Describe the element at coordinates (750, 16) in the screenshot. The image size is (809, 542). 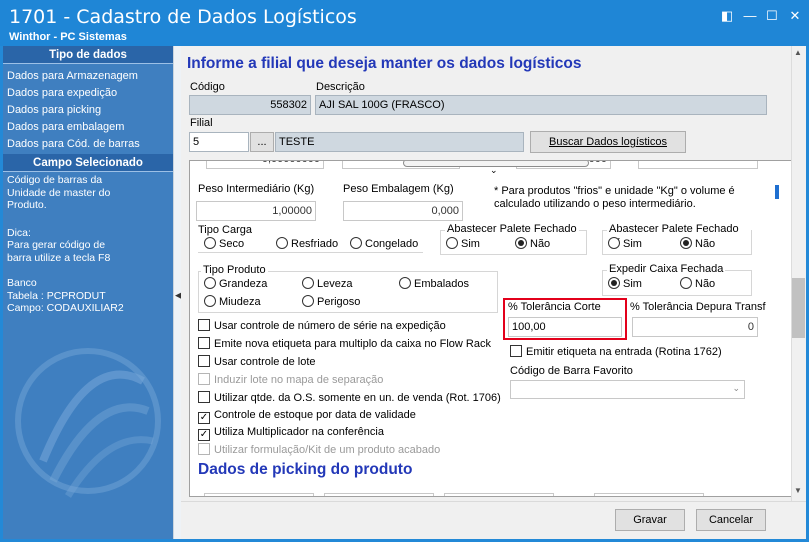
I see `minimize-button: —` at that location.